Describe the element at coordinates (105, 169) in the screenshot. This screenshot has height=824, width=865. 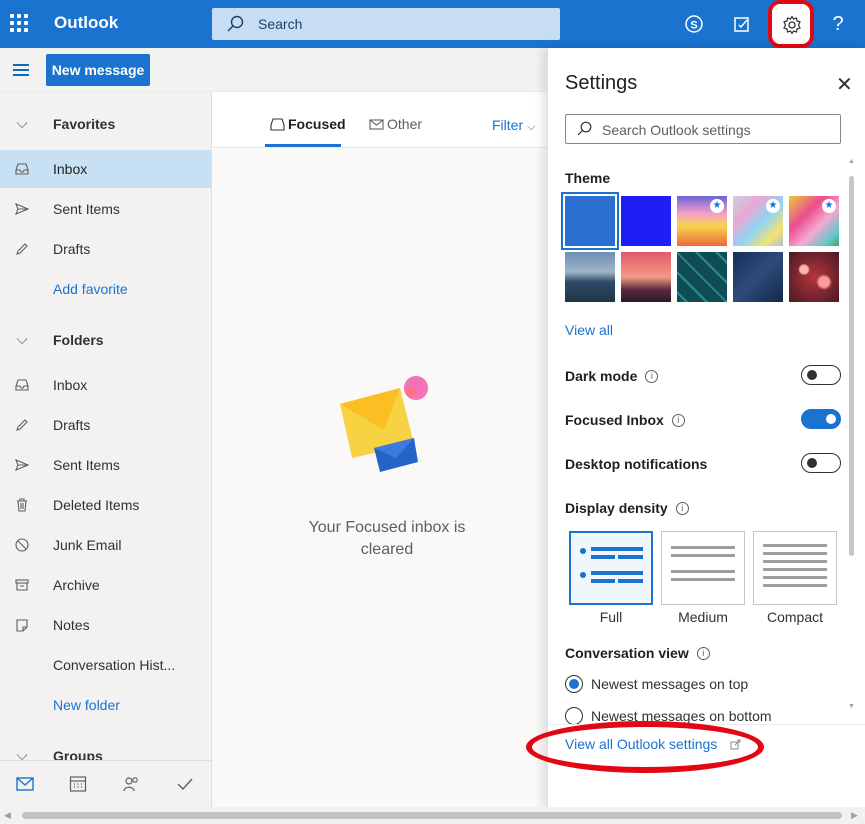
I see `favorite-item-inbox: Inbox` at that location.